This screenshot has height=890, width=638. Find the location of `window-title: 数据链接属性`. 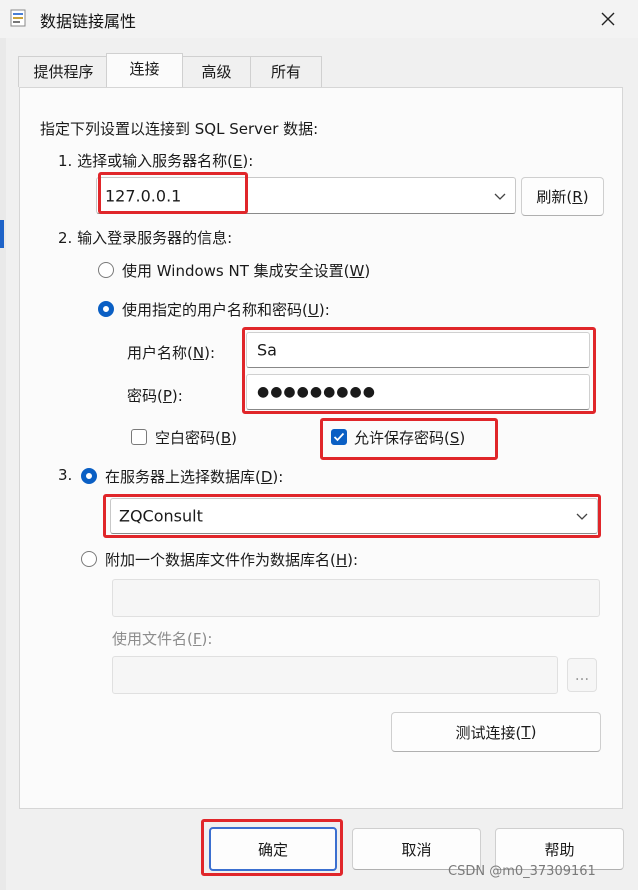

window-title: 数据链接属性 is located at coordinates (88, 21).